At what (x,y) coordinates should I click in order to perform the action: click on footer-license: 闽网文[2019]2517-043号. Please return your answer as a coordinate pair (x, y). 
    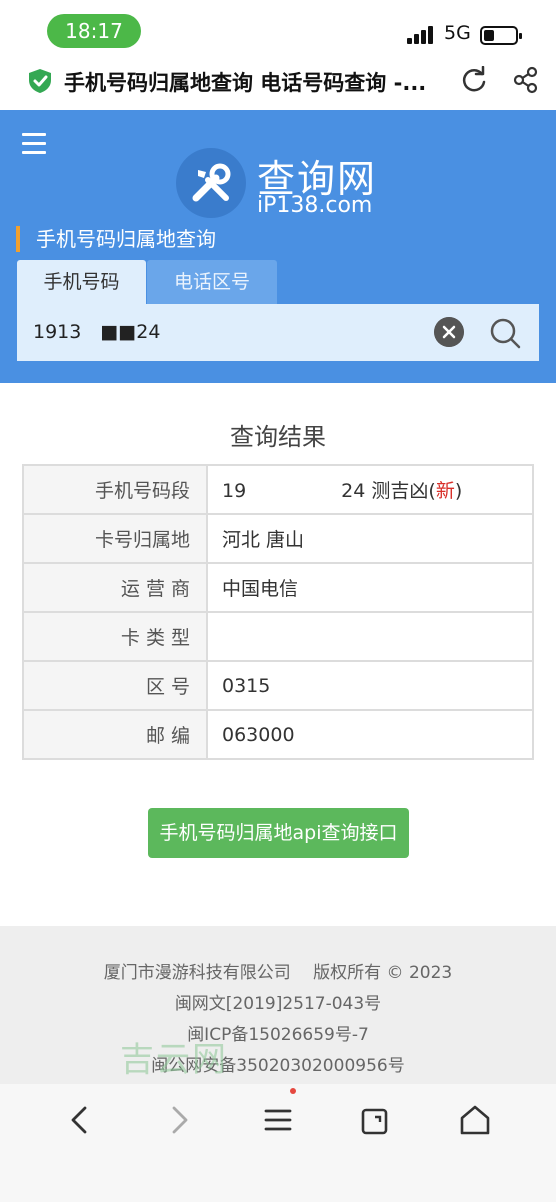
    Looking at the image, I should click on (278, 1001).